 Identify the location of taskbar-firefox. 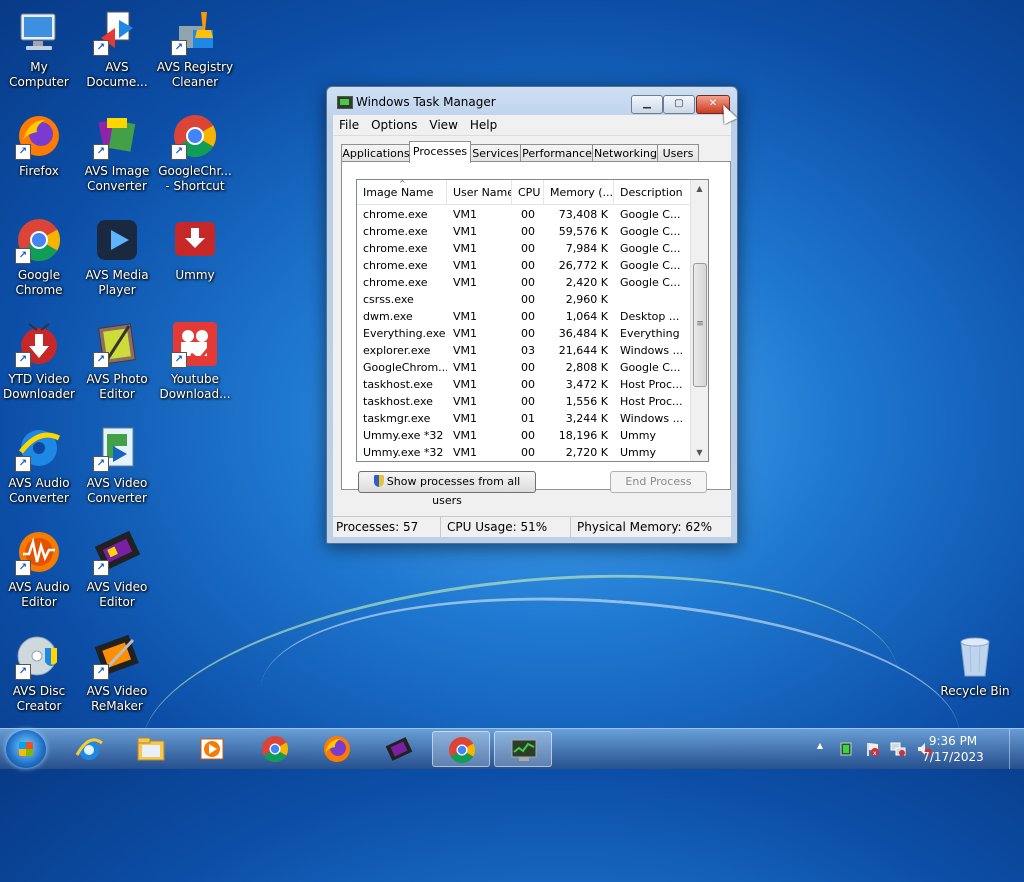
(337, 749).